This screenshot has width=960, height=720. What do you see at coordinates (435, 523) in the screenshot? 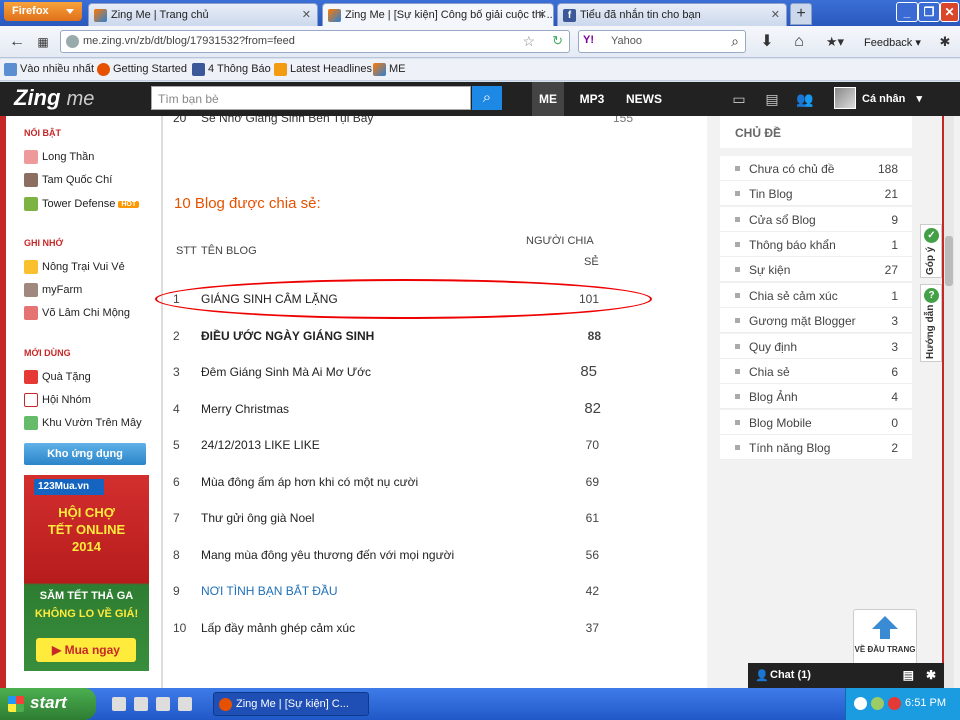
I see `table-row: 7 Thư gửi ông già Noel 61` at bounding box center [435, 523].